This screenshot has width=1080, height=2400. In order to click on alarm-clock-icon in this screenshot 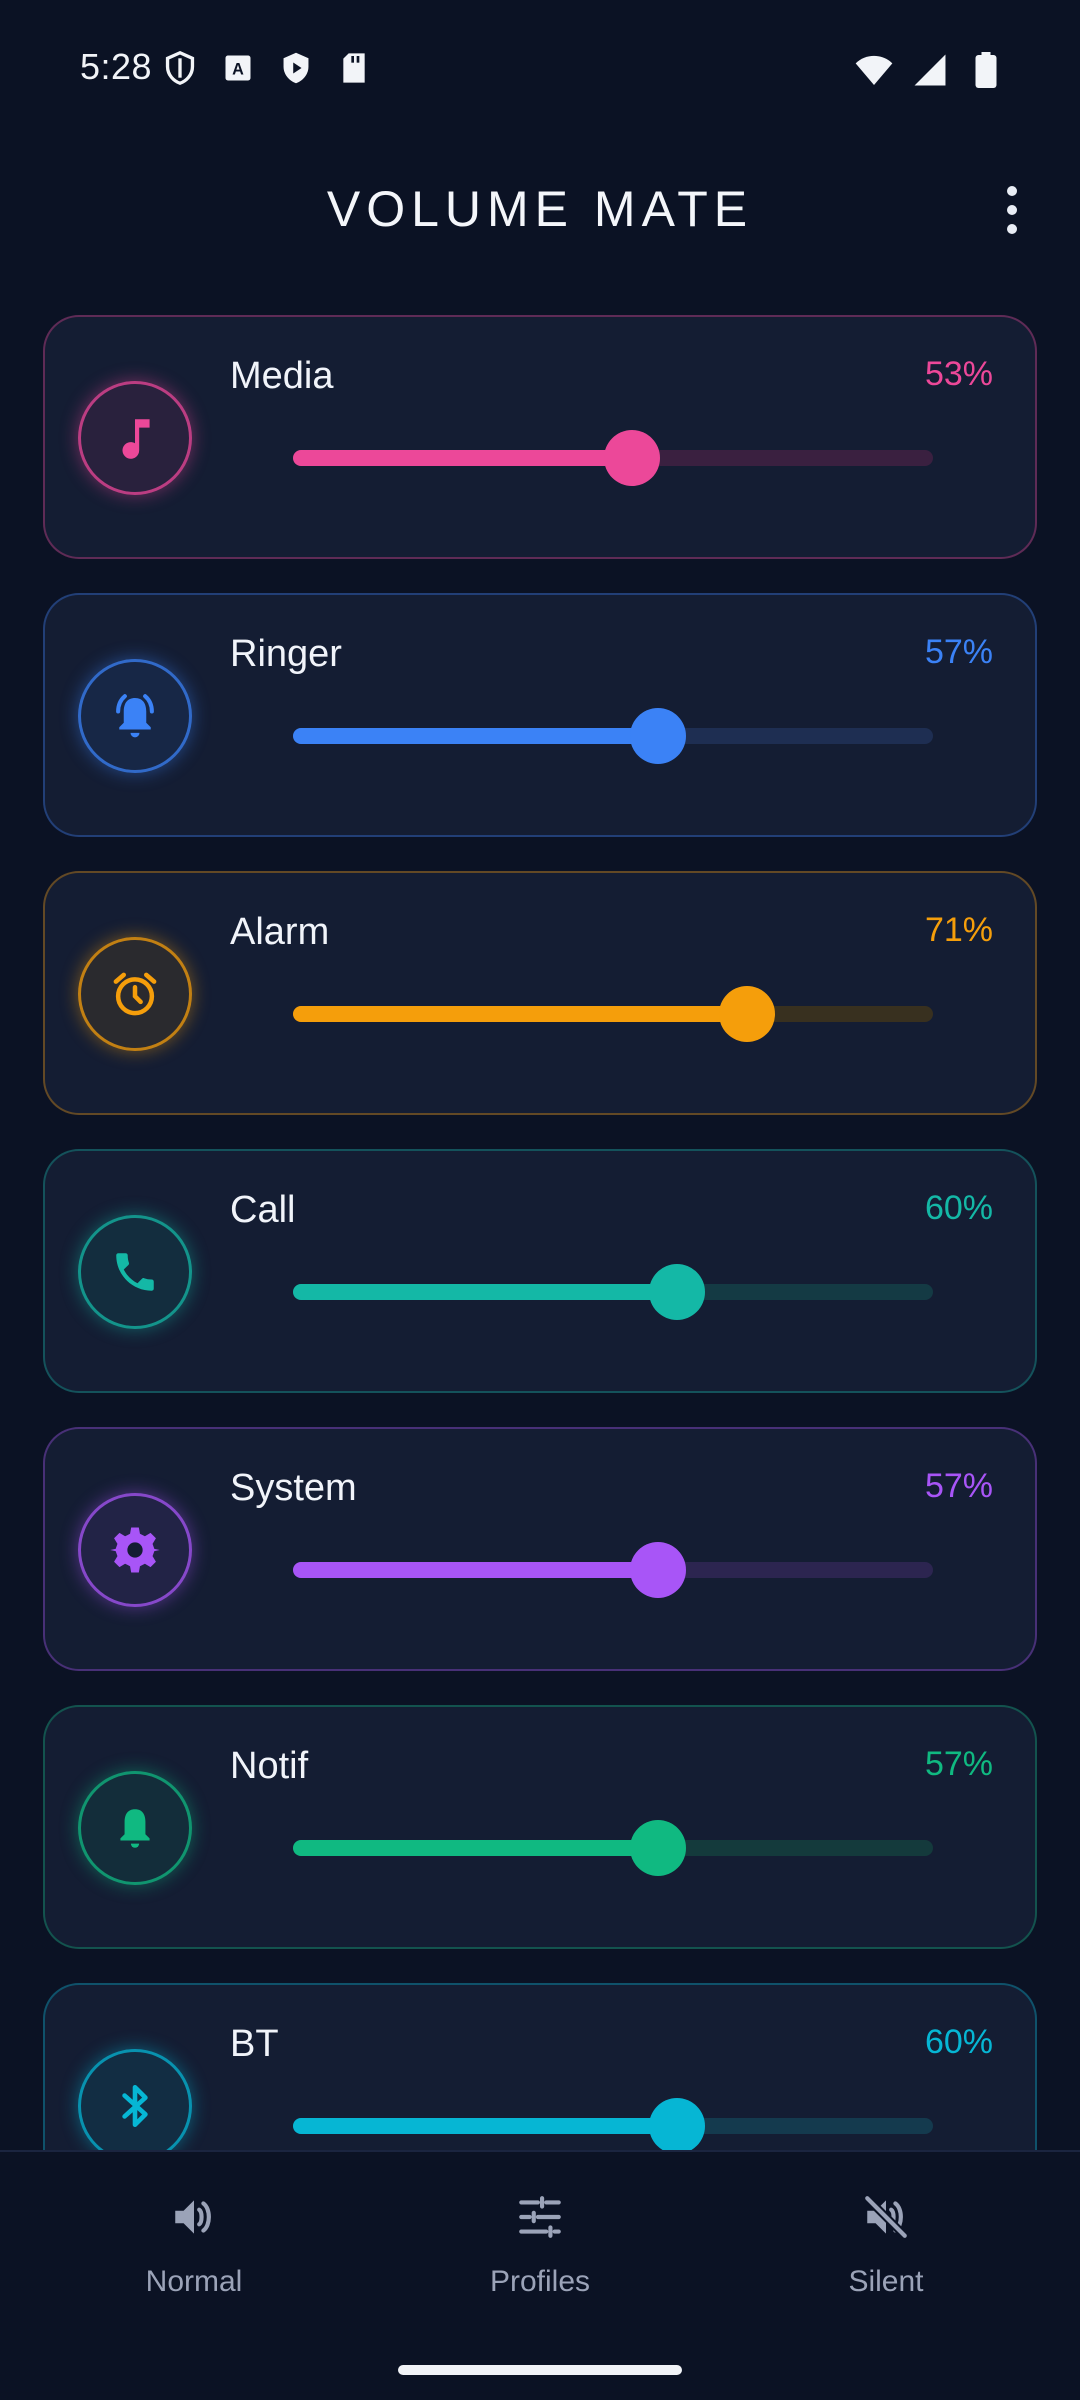, I will do `click(135, 994)`.